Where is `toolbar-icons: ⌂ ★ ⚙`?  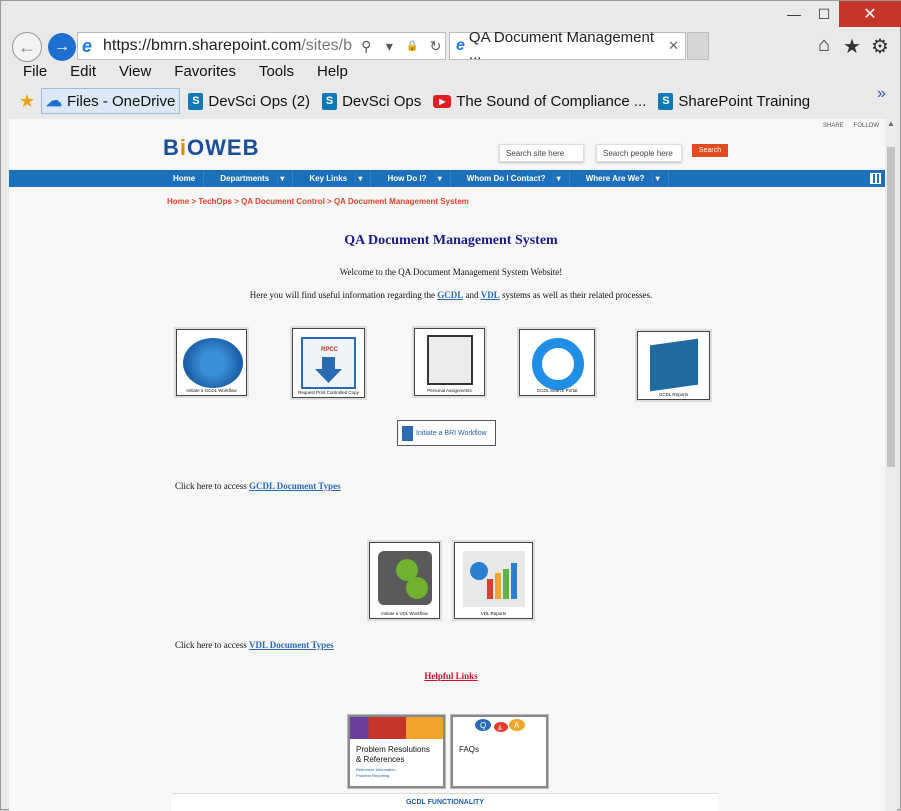 toolbar-icons: ⌂ ★ ⚙ is located at coordinates (852, 46).